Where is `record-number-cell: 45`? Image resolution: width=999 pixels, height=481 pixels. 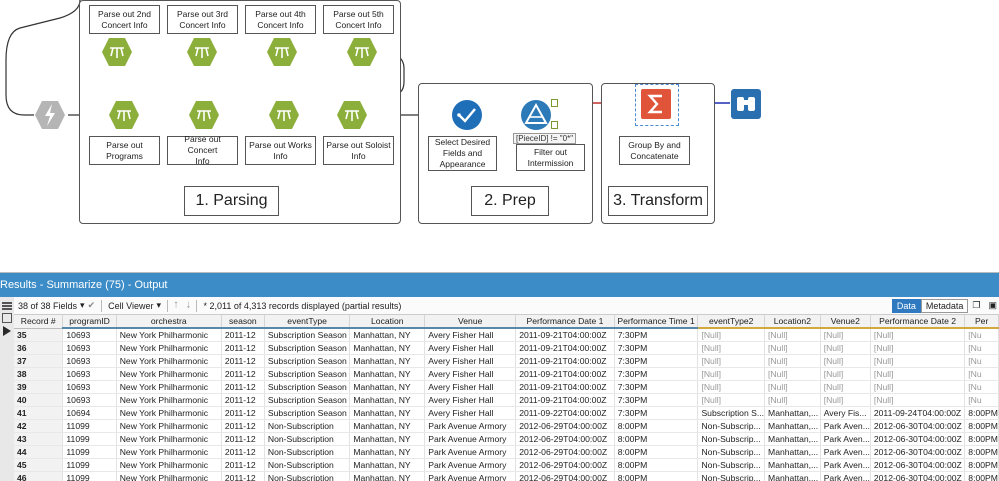
record-number-cell: 45 is located at coordinates (39, 465).